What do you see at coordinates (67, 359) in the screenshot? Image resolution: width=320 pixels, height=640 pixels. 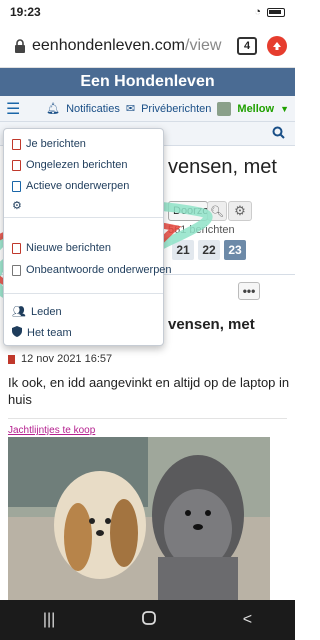 I see `post-date: 12 nov 2021 16:57` at bounding box center [67, 359].